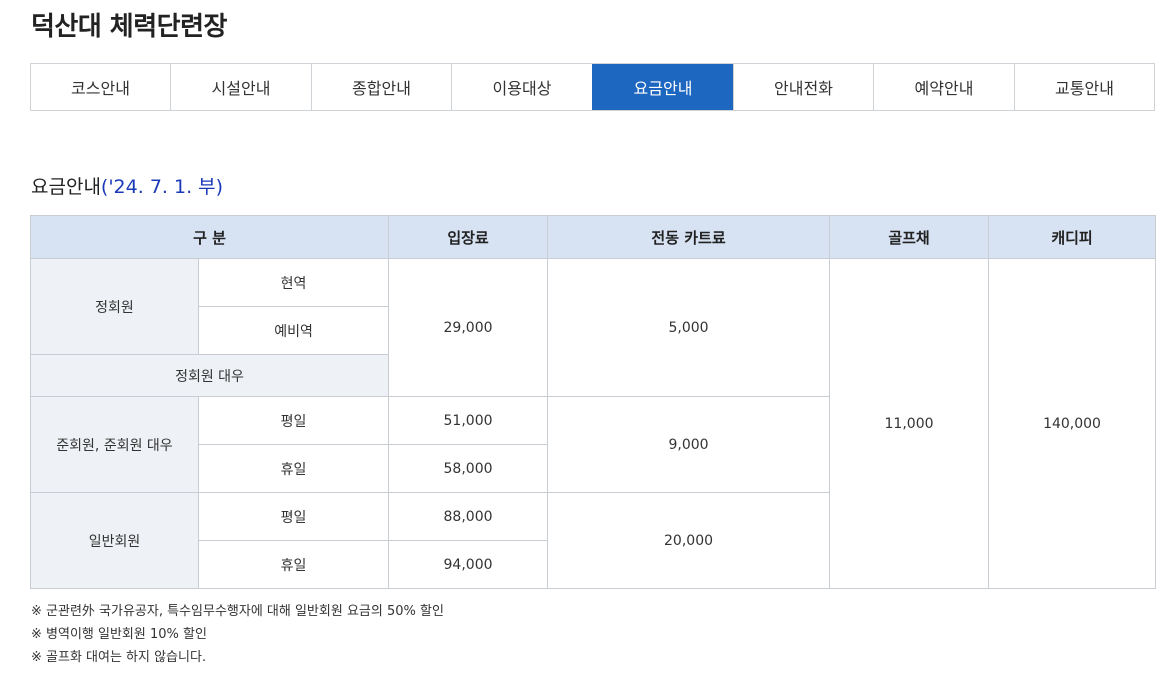 This screenshot has height=700, width=1170. What do you see at coordinates (114, 540) in the screenshot?
I see `general-member-label: 일반회원` at bounding box center [114, 540].